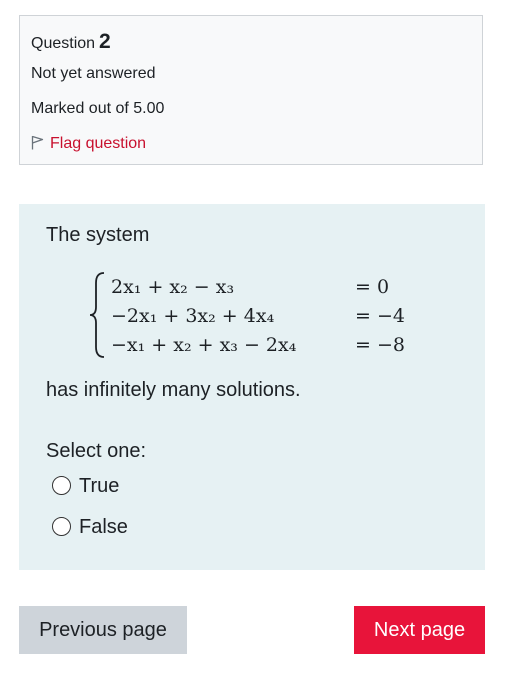  What do you see at coordinates (93, 73) in the screenshot?
I see `question-state: Not yet answered` at bounding box center [93, 73].